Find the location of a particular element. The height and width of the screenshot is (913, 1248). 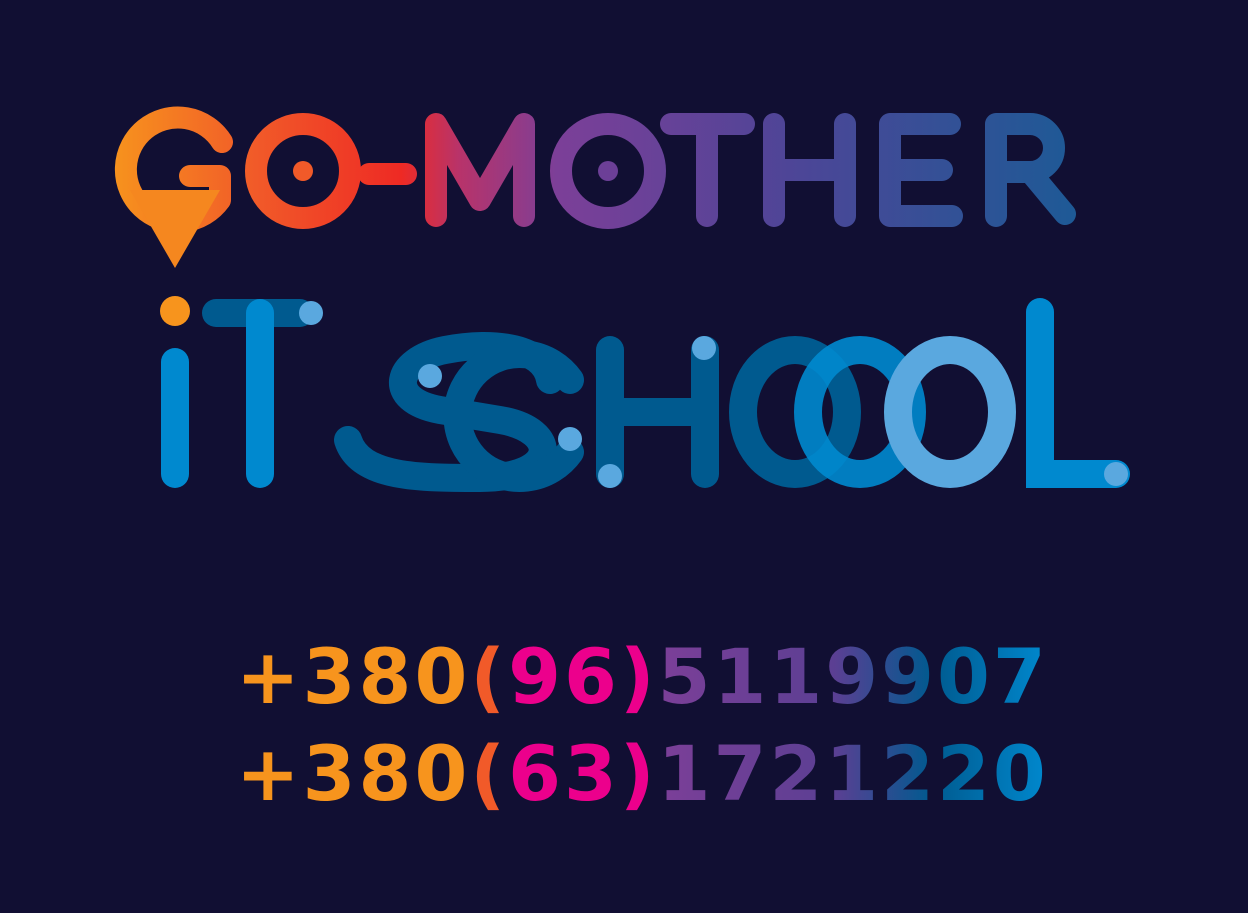

phone-numbers: +380(96)5119907 +380(63)1721220 is located at coordinates (641, 725).